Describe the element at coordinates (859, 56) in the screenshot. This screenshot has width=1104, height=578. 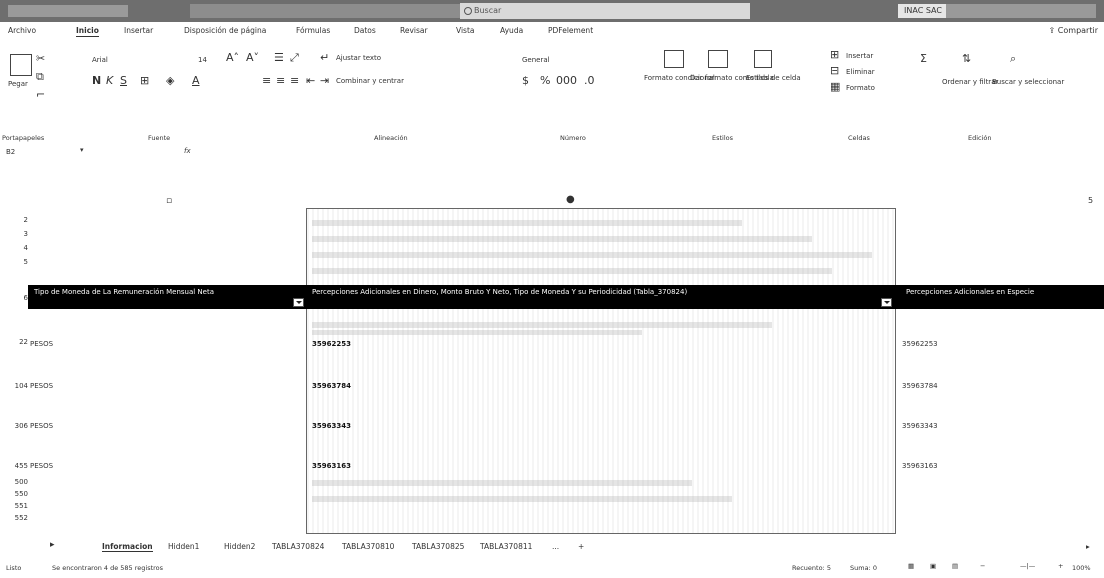
I see `insert-button: Insertar` at that location.